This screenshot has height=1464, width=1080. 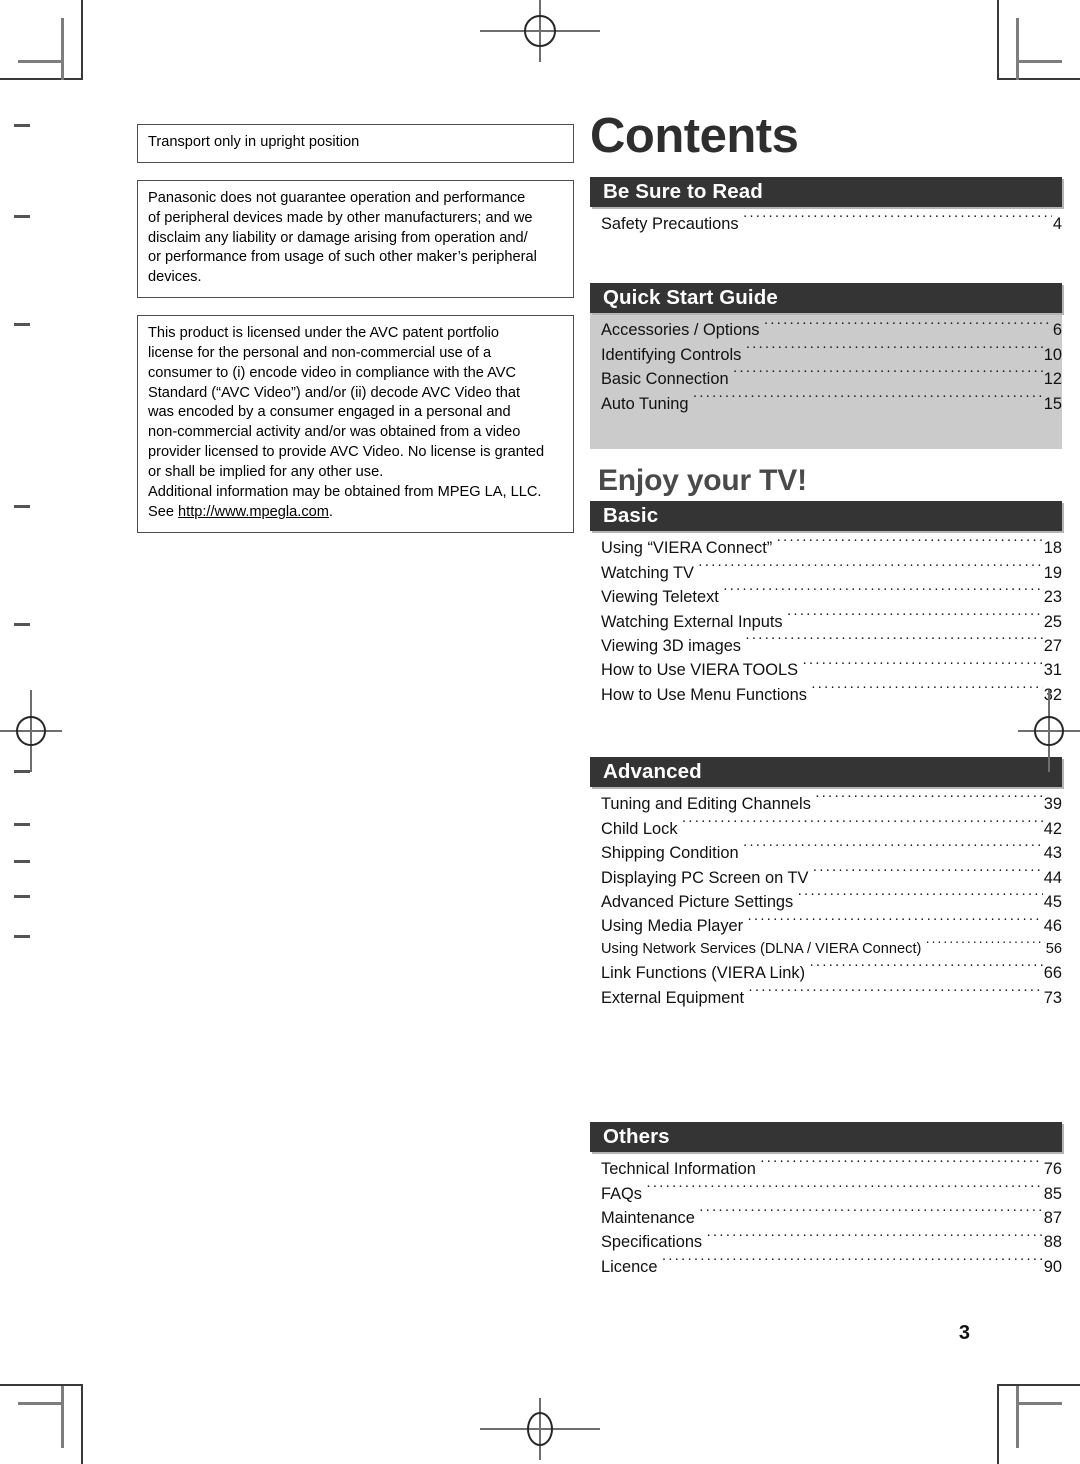 I want to click on toc-entry: Safety Precautions 4, so click(x=826, y=224).